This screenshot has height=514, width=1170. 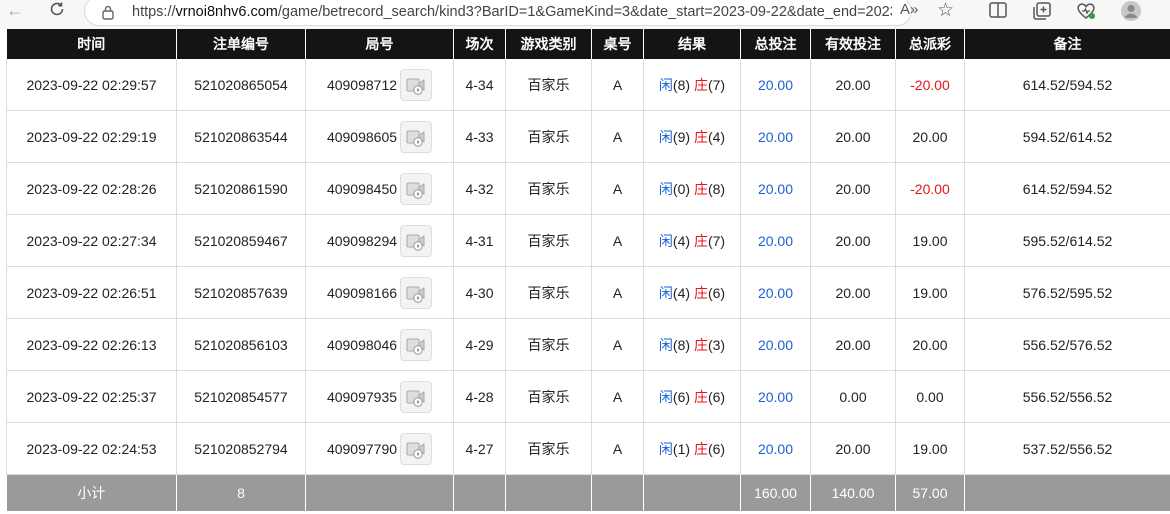 What do you see at coordinates (108, 12) in the screenshot?
I see `lock-icon` at bounding box center [108, 12].